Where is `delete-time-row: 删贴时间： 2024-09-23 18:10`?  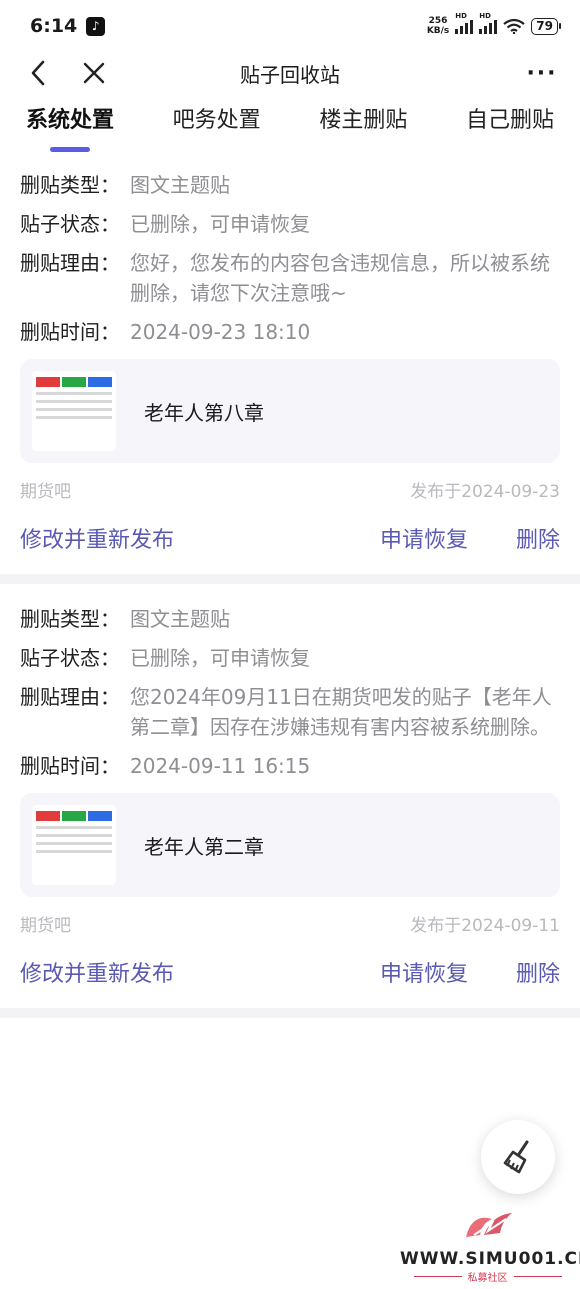 delete-time-row: 删贴时间： 2024-09-23 18:10 is located at coordinates (290, 332).